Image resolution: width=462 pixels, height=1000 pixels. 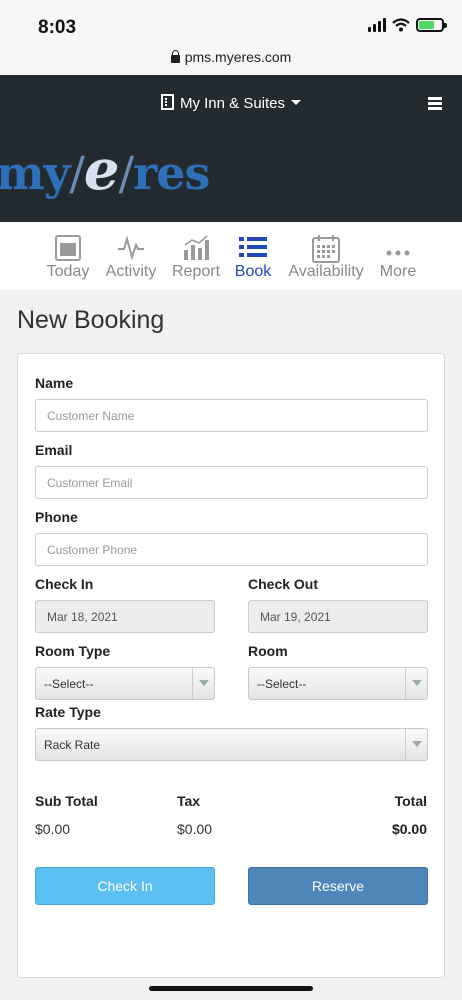 What do you see at coordinates (231, 37) in the screenshot?
I see `status-bar: 8:03 pms.myeres.com` at bounding box center [231, 37].